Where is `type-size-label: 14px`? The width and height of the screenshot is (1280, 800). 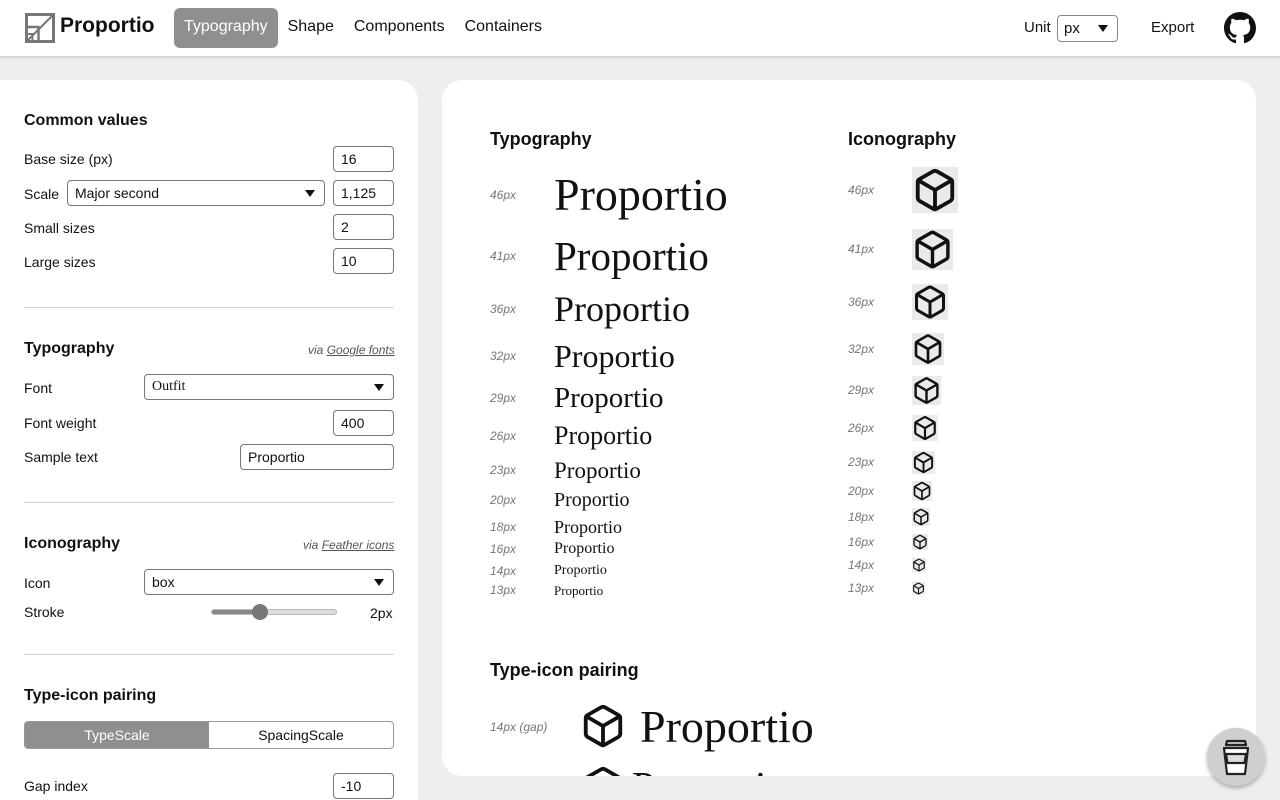 type-size-label: 14px is located at coordinates (503, 571).